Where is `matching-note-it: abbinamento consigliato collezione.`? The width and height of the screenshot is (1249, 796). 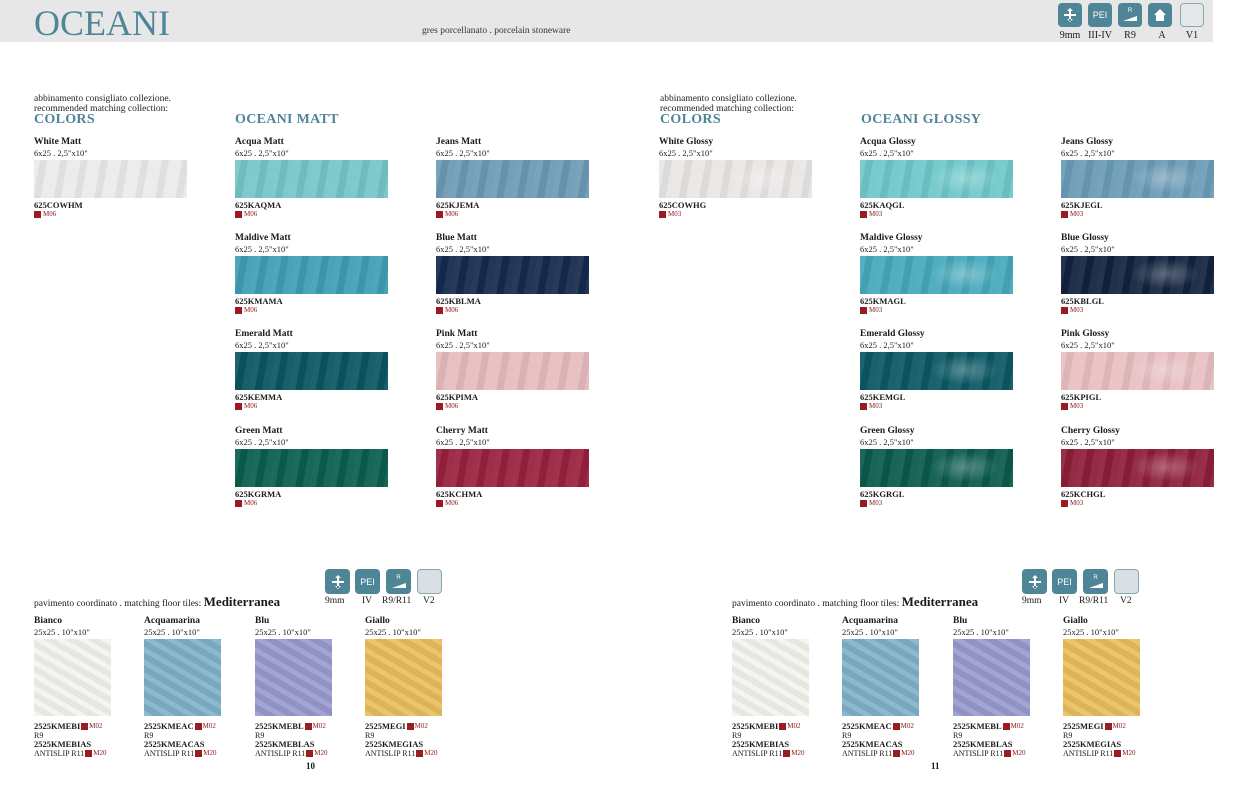 matching-note-it: abbinamento consigliato collezione. is located at coordinates (728, 99).